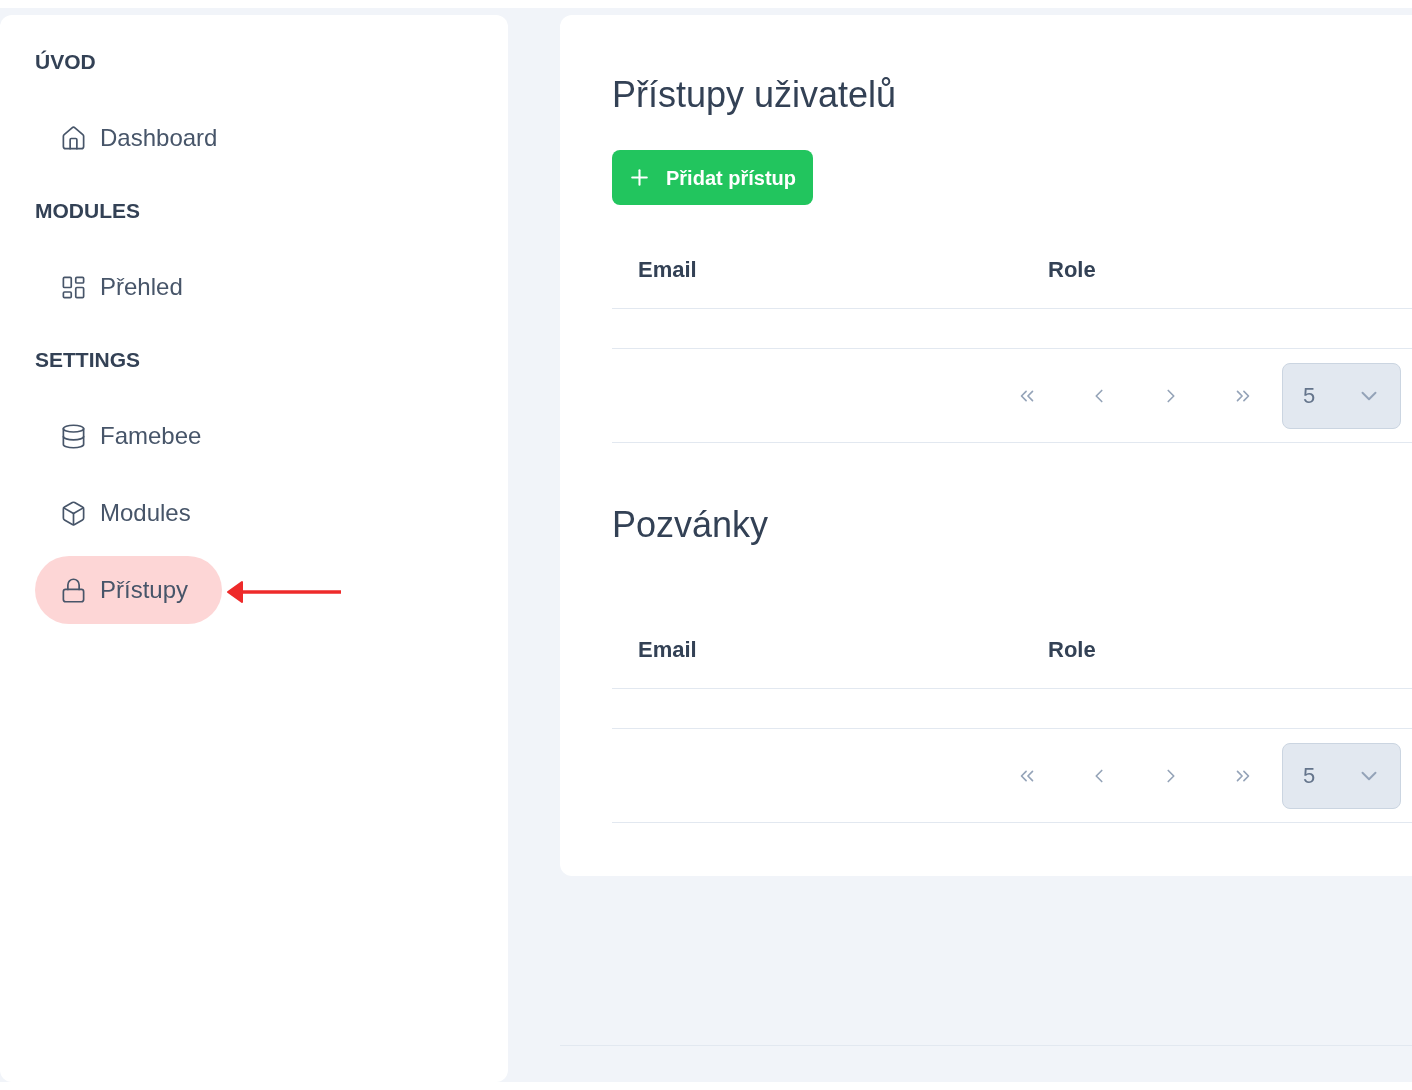  Describe the element at coordinates (73, 436) in the screenshot. I see `database-icon` at that location.